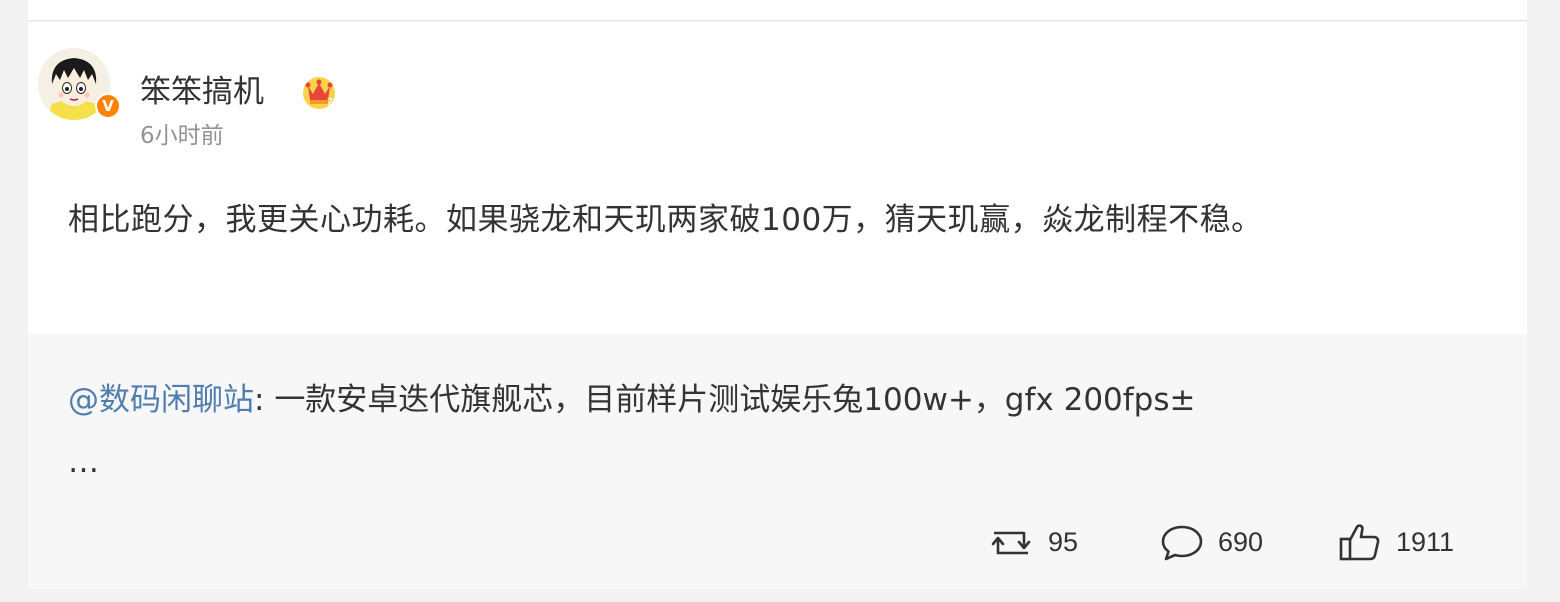  I want to click on mention-link: @数码闲聊站, so click(161, 400).